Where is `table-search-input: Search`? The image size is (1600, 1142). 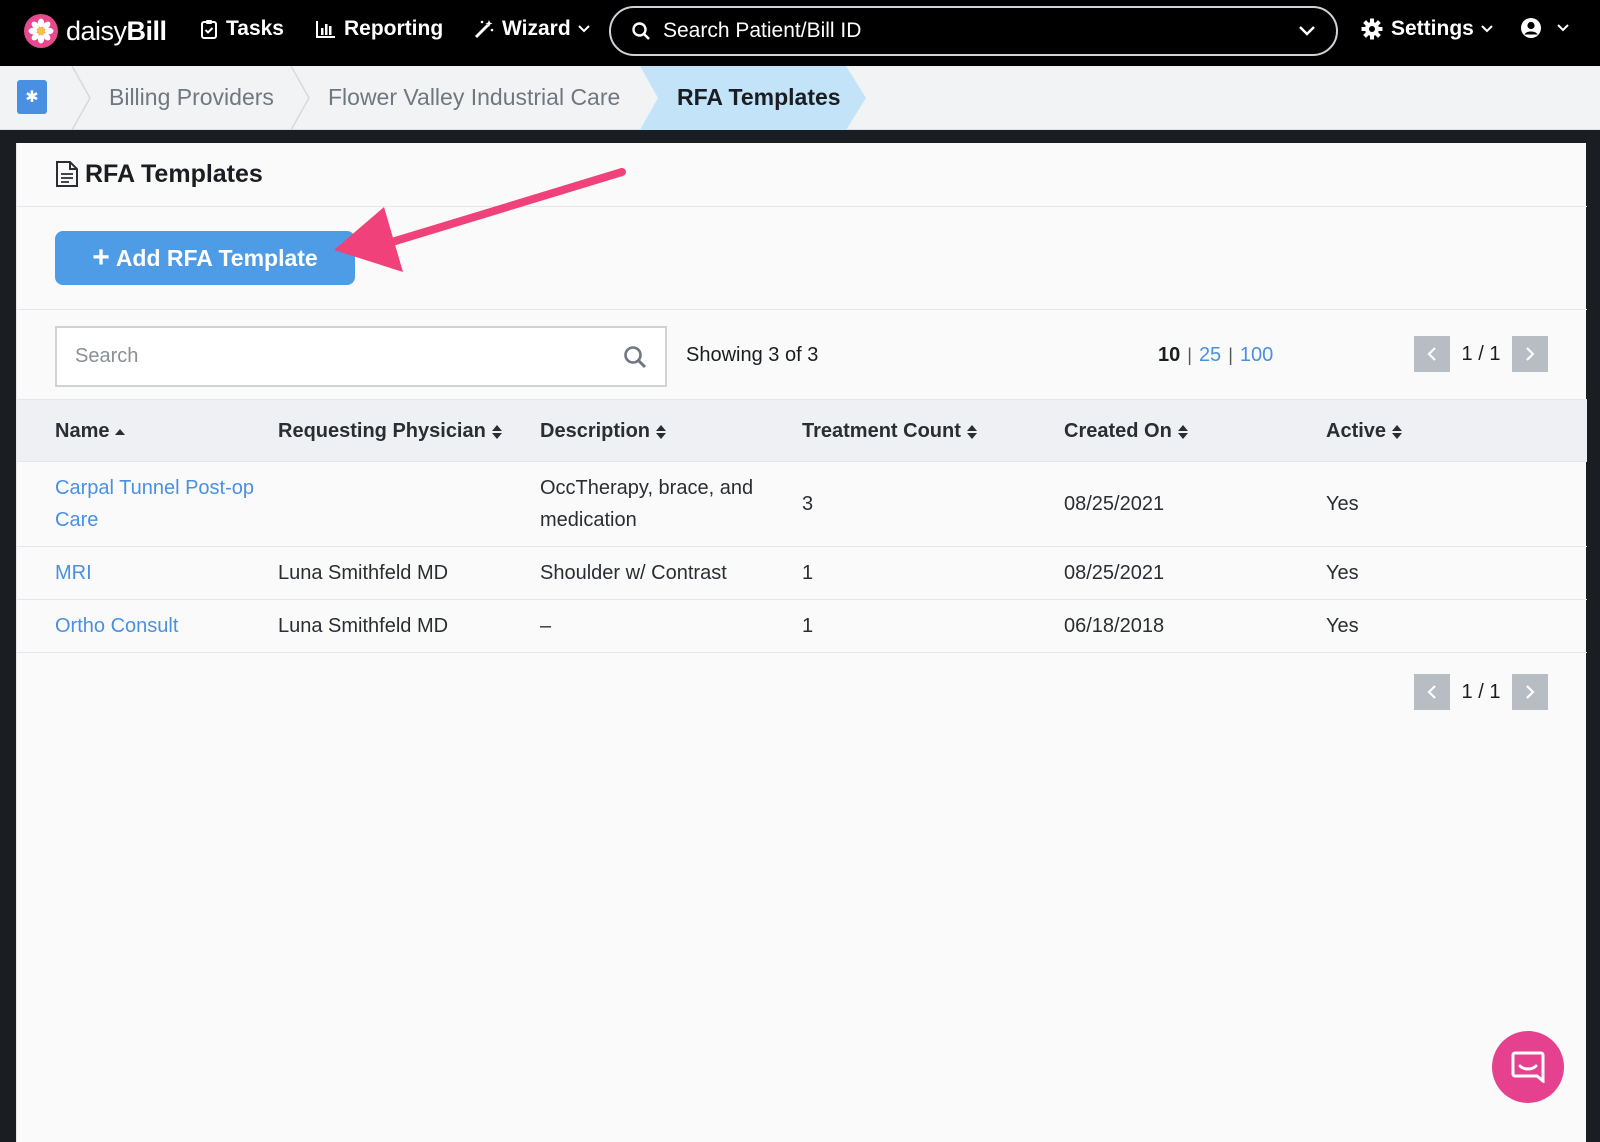
table-search-input: Search is located at coordinates (361, 356).